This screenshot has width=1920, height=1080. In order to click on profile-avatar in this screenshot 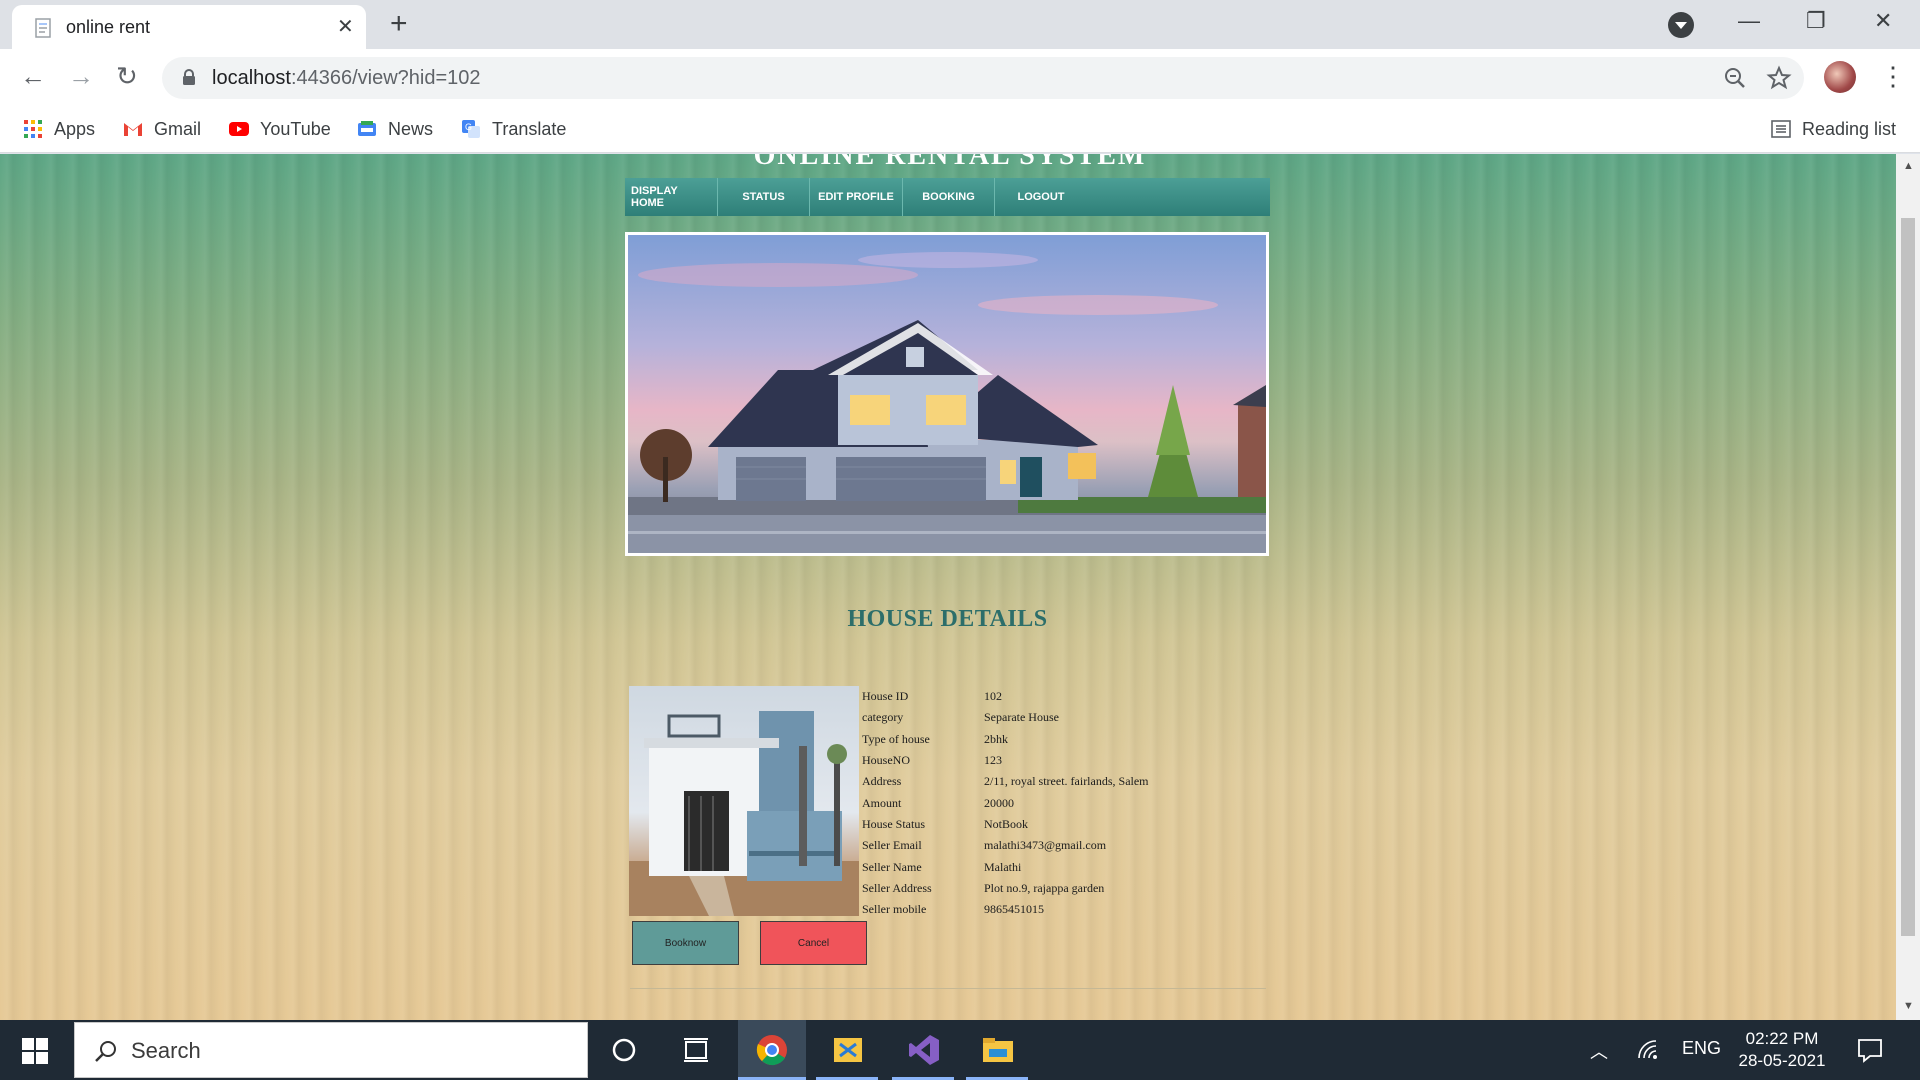, I will do `click(1840, 77)`.